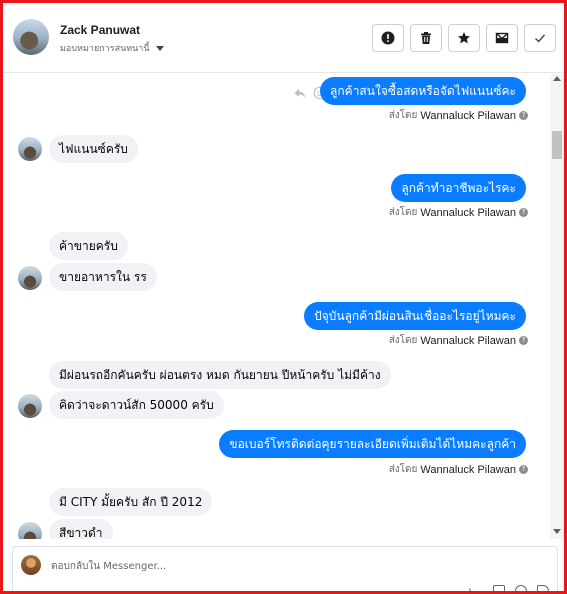 The image size is (567, 594). Describe the element at coordinates (283, 38) in the screenshot. I see `conversation-header: Zack Panuwat มอบหมายการสนทนานี้` at that location.